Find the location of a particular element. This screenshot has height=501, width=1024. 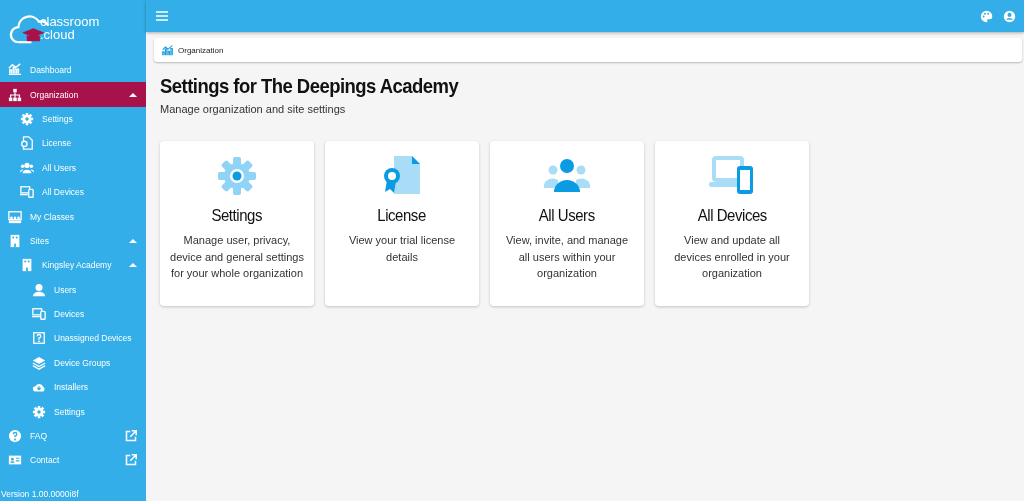

card-title: License is located at coordinates (402, 216).